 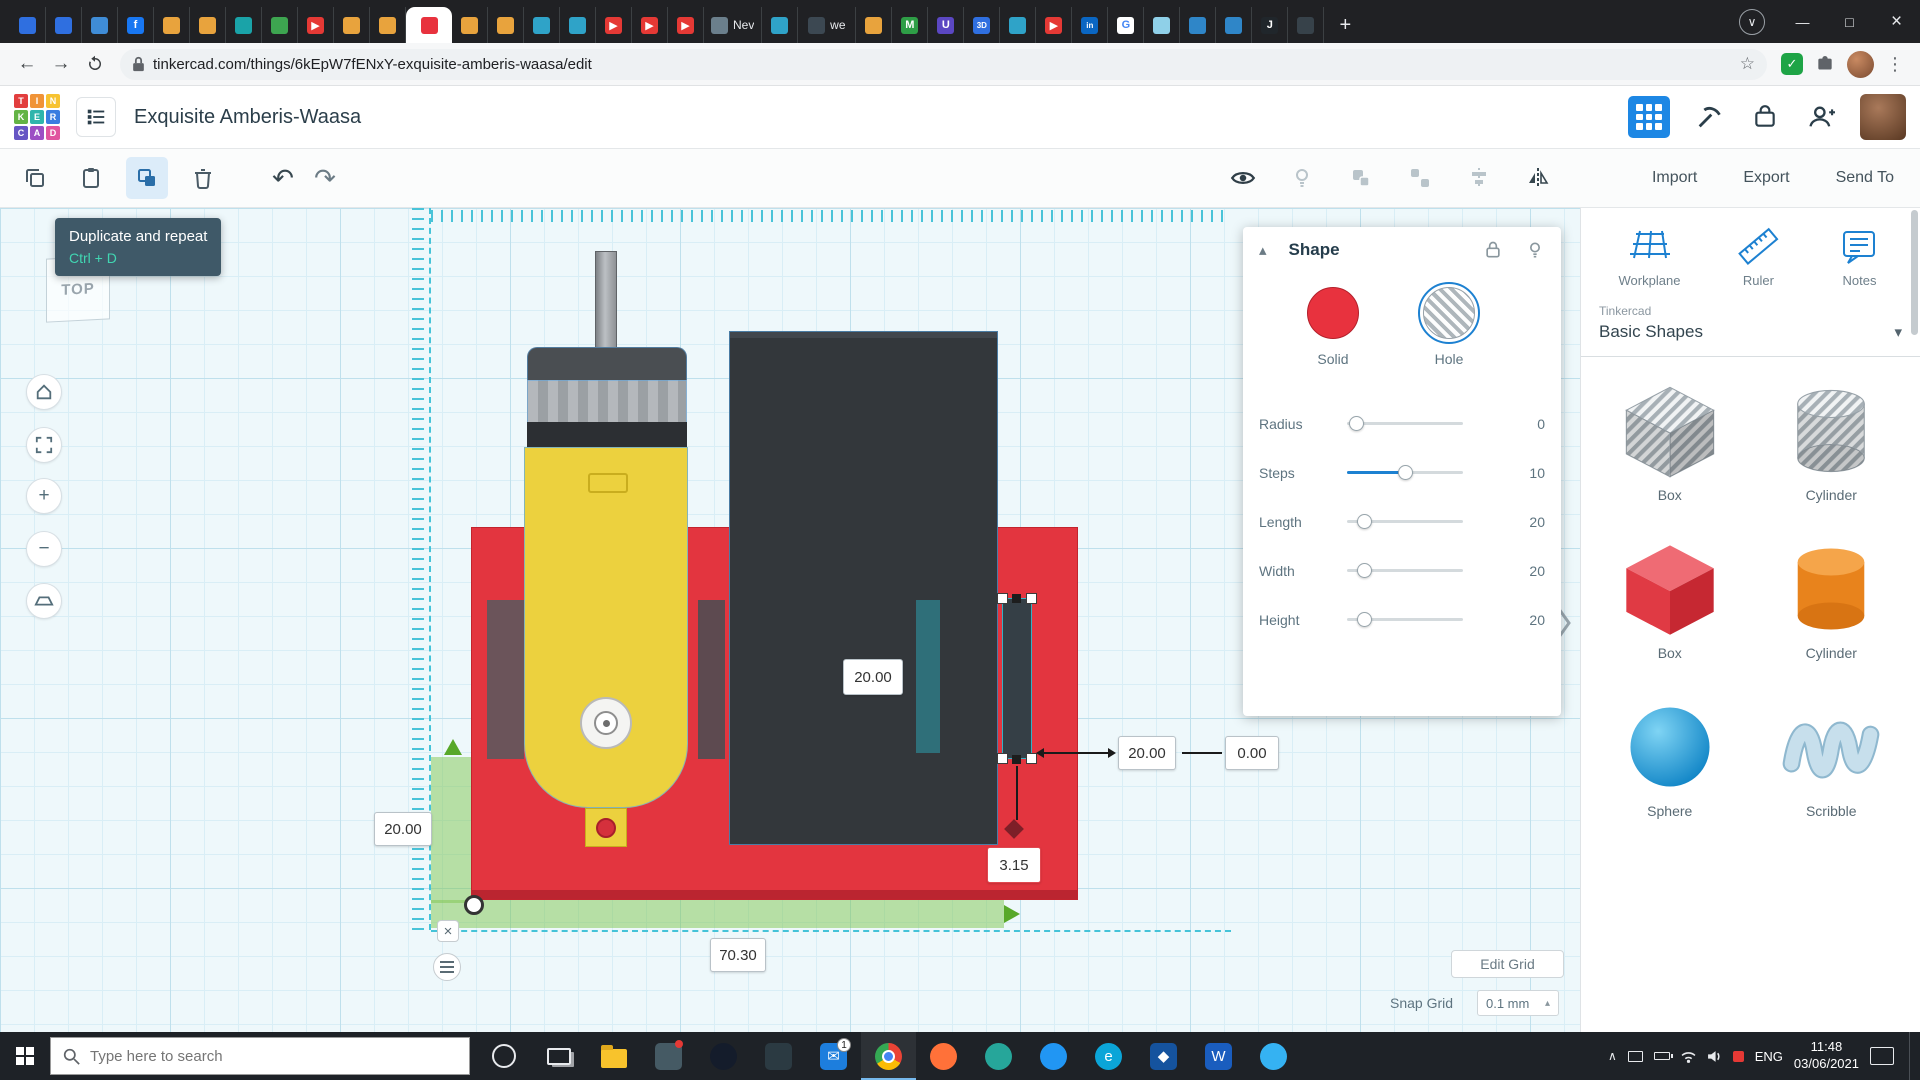 What do you see at coordinates (982, 25) in the screenshot?
I see `browser-tab-threed: 3D` at bounding box center [982, 25].